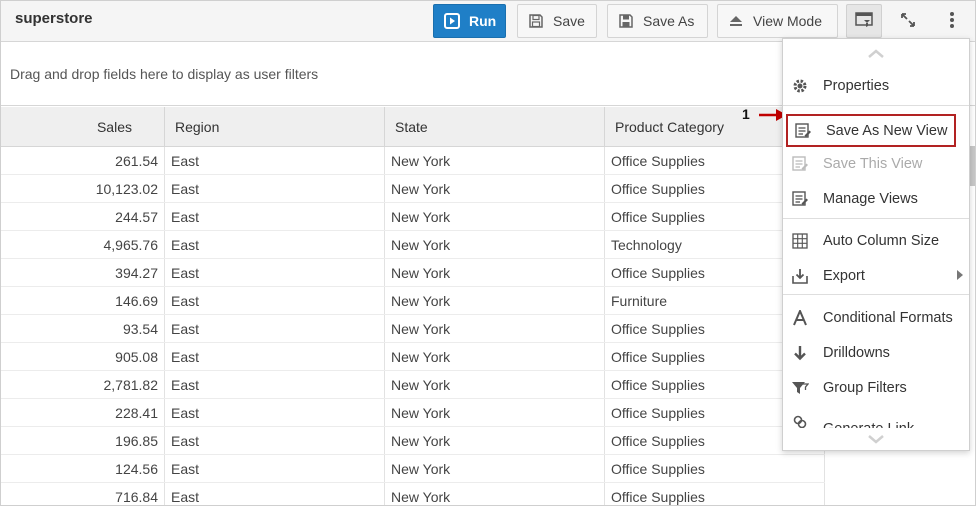  Describe the element at coordinates (788, 21) in the screenshot. I see `view-mode-label: View Mode` at that location.